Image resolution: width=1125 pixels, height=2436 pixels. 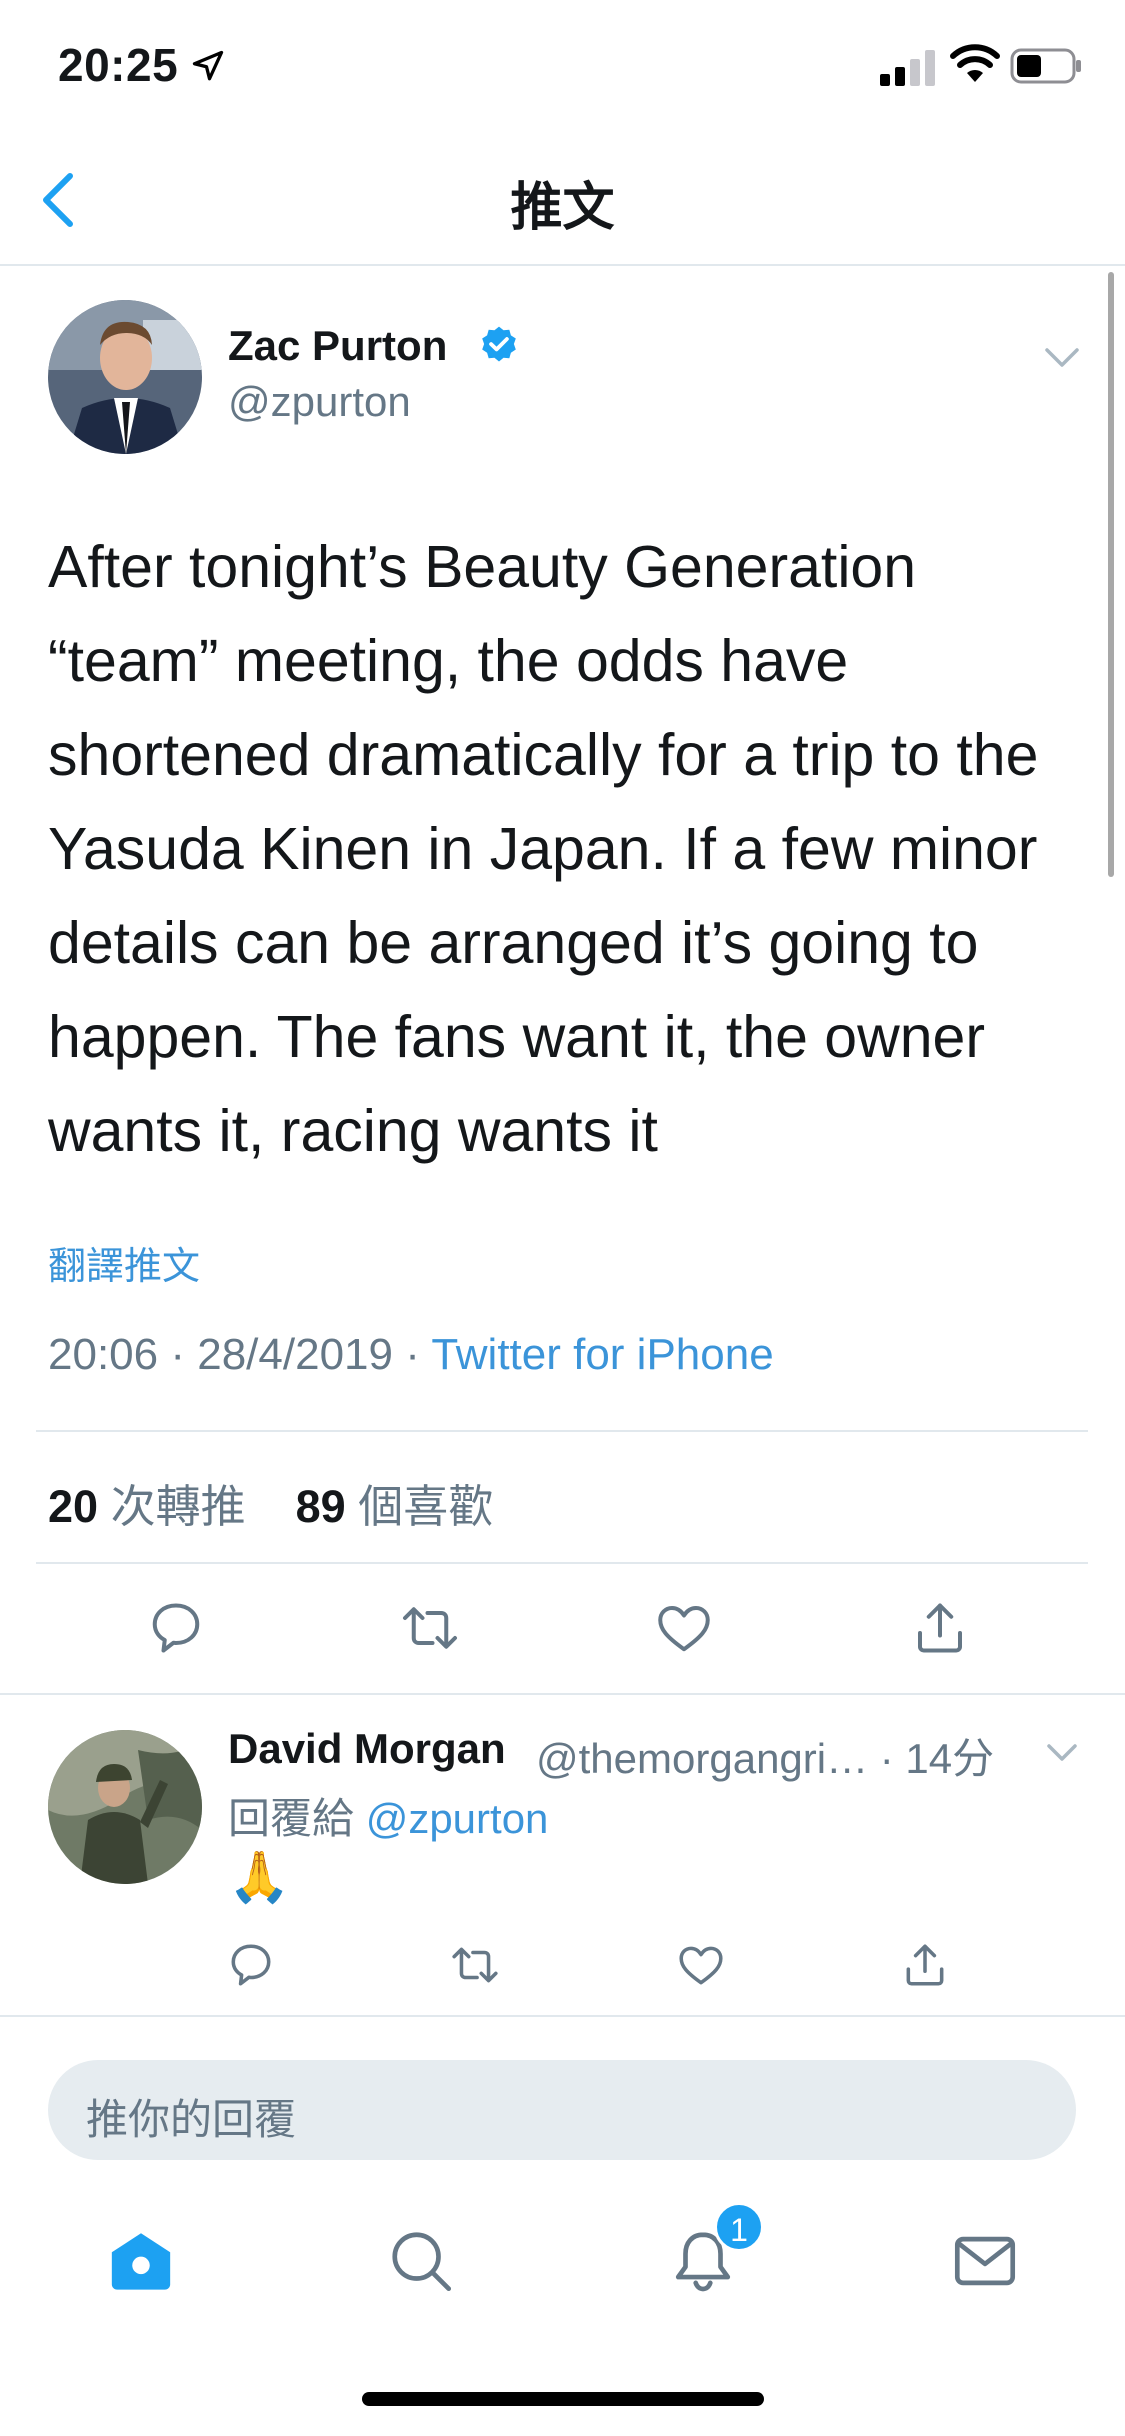 I want to click on reply-handle-and-age: @themorgangri… · 14分, so click(x=765, y=1755).